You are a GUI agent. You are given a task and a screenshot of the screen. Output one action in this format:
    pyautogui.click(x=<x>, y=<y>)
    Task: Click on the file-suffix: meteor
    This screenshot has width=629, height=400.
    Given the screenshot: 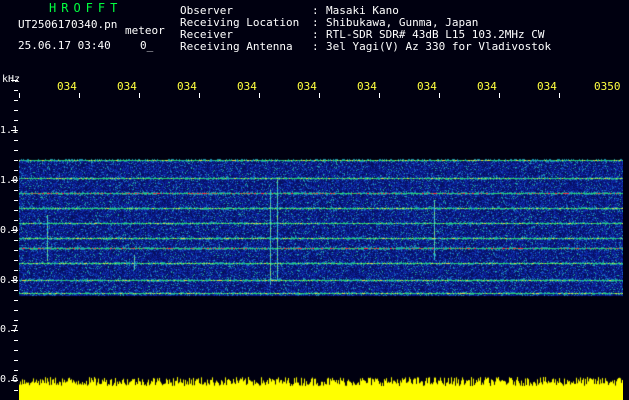 What is the action you would take?
    pyautogui.click(x=145, y=30)
    